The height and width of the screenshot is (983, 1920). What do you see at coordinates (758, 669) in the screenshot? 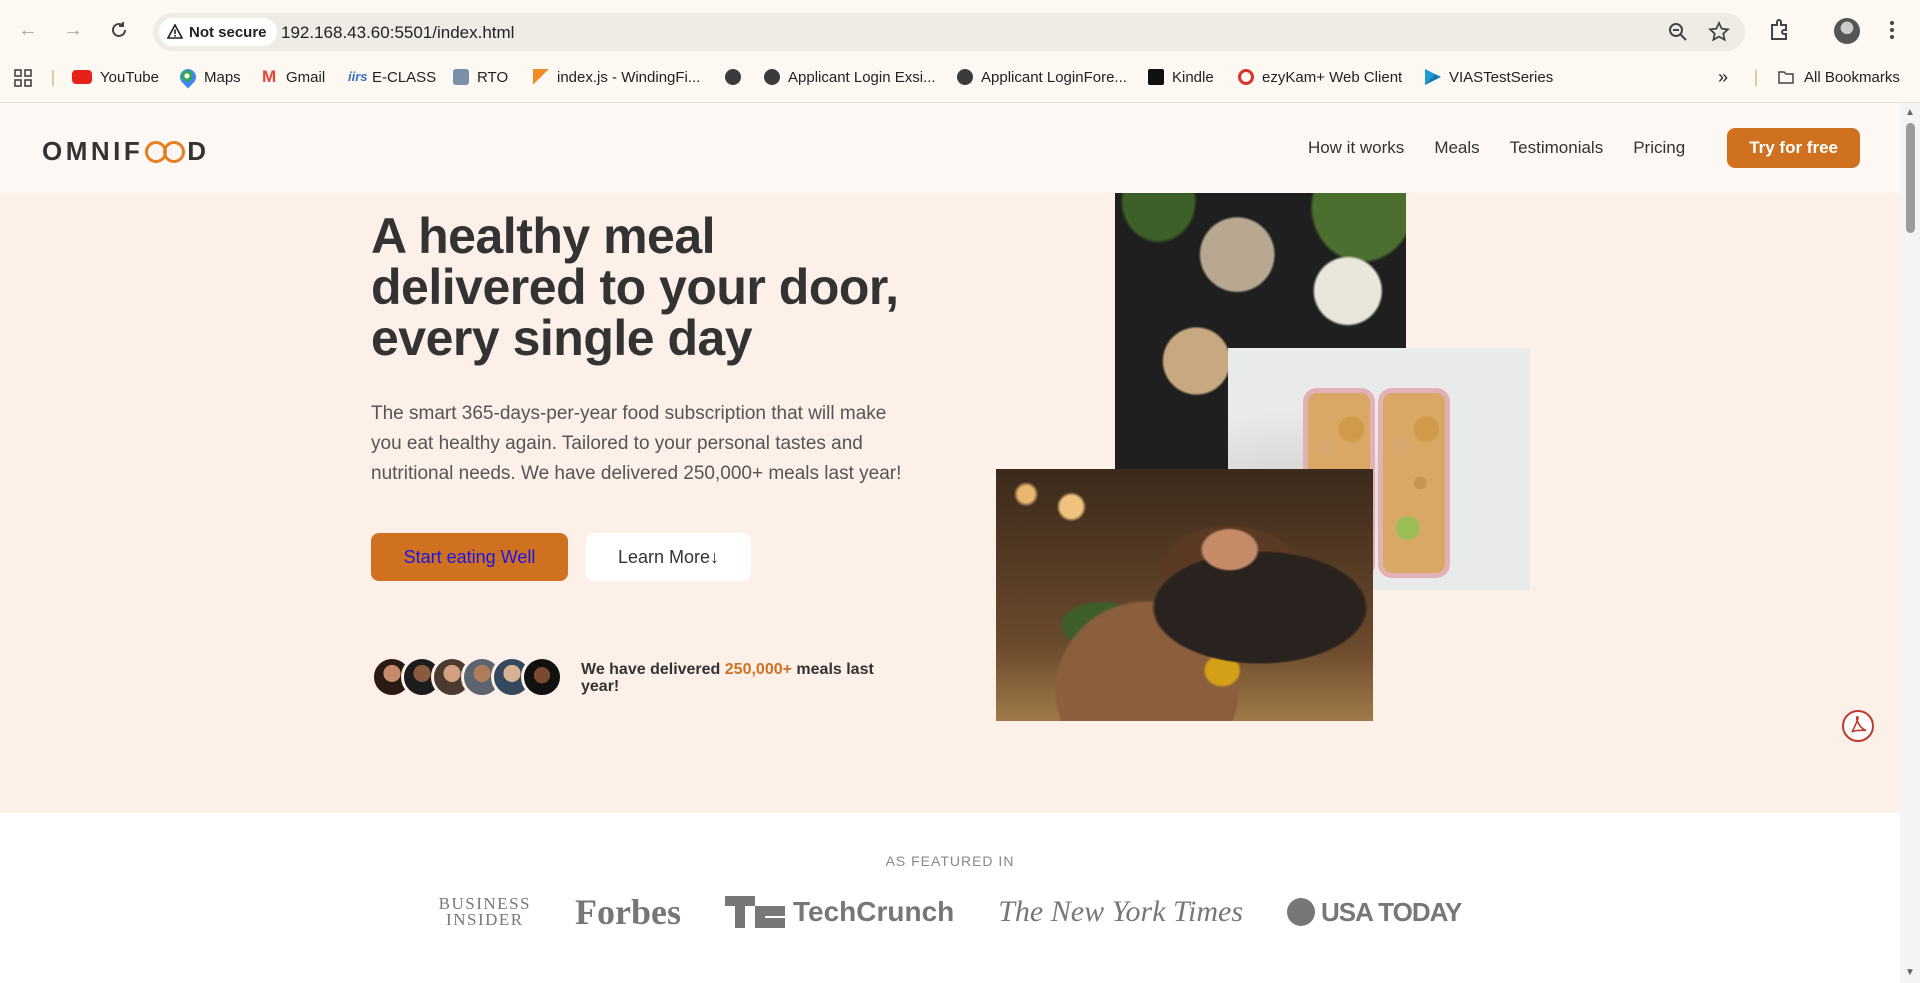
I see `delivered-count: 250,000+` at bounding box center [758, 669].